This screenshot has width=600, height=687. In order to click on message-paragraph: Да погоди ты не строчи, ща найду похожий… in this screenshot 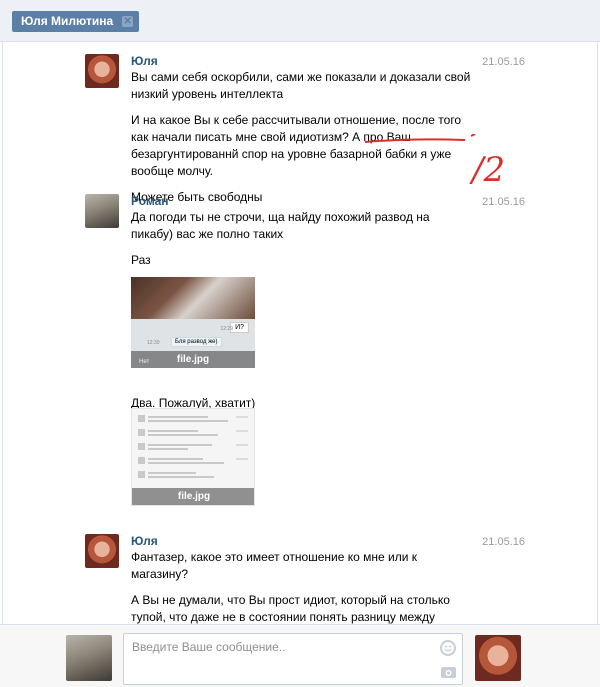, I will do `click(280, 225)`.